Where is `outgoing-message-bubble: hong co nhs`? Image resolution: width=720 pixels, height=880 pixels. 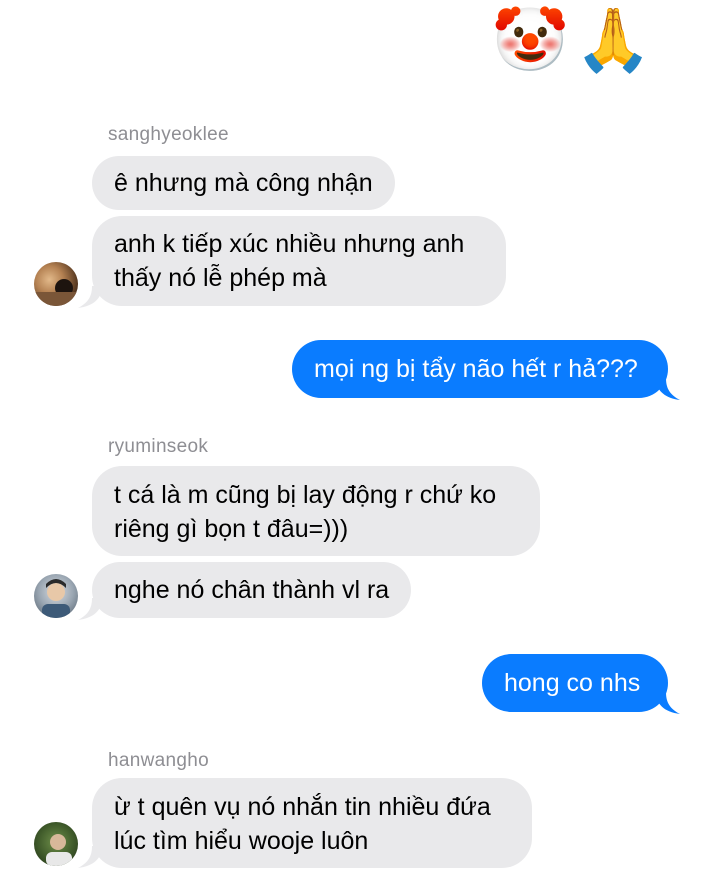
outgoing-message-bubble: hong co nhs is located at coordinates (575, 683).